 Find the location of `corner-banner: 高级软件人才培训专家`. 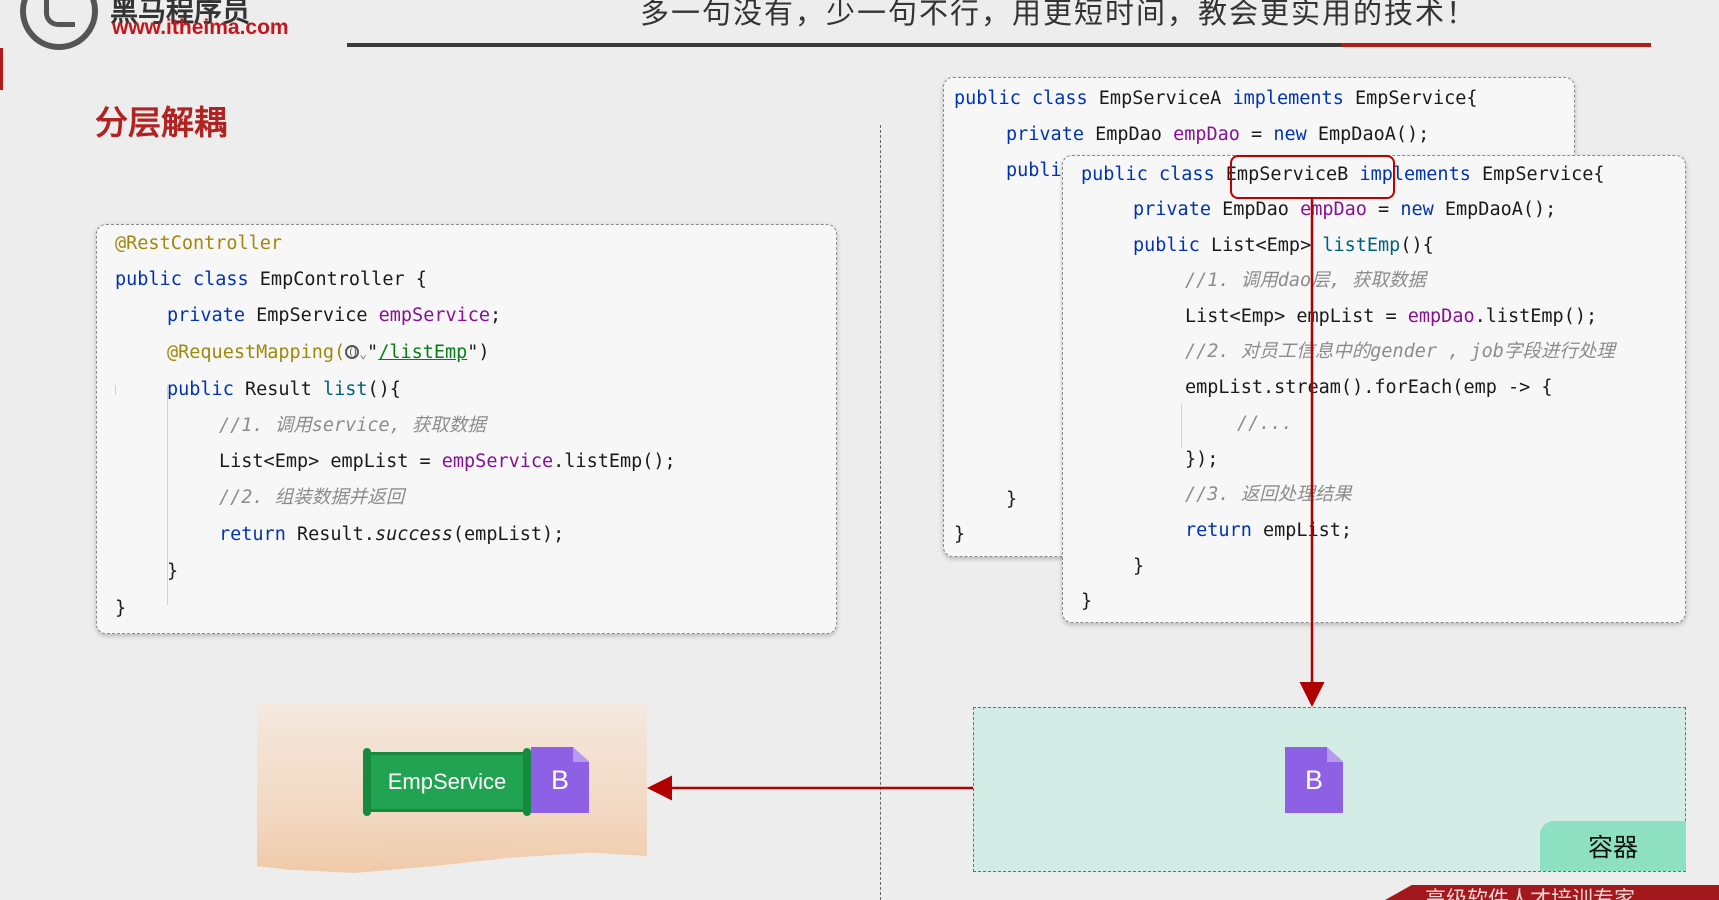

corner-banner: 高级软件人才培训专家 is located at coordinates (1552, 892).